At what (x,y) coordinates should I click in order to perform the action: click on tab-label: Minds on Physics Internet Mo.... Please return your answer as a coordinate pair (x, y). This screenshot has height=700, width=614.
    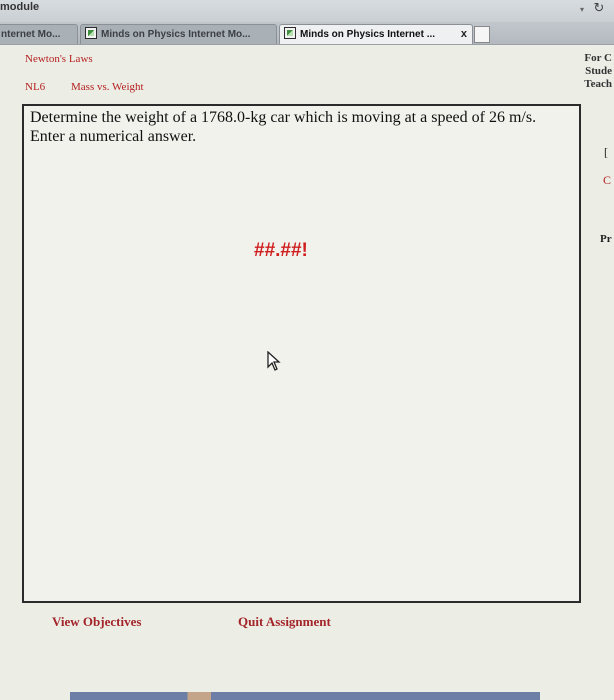
    Looking at the image, I should click on (176, 34).